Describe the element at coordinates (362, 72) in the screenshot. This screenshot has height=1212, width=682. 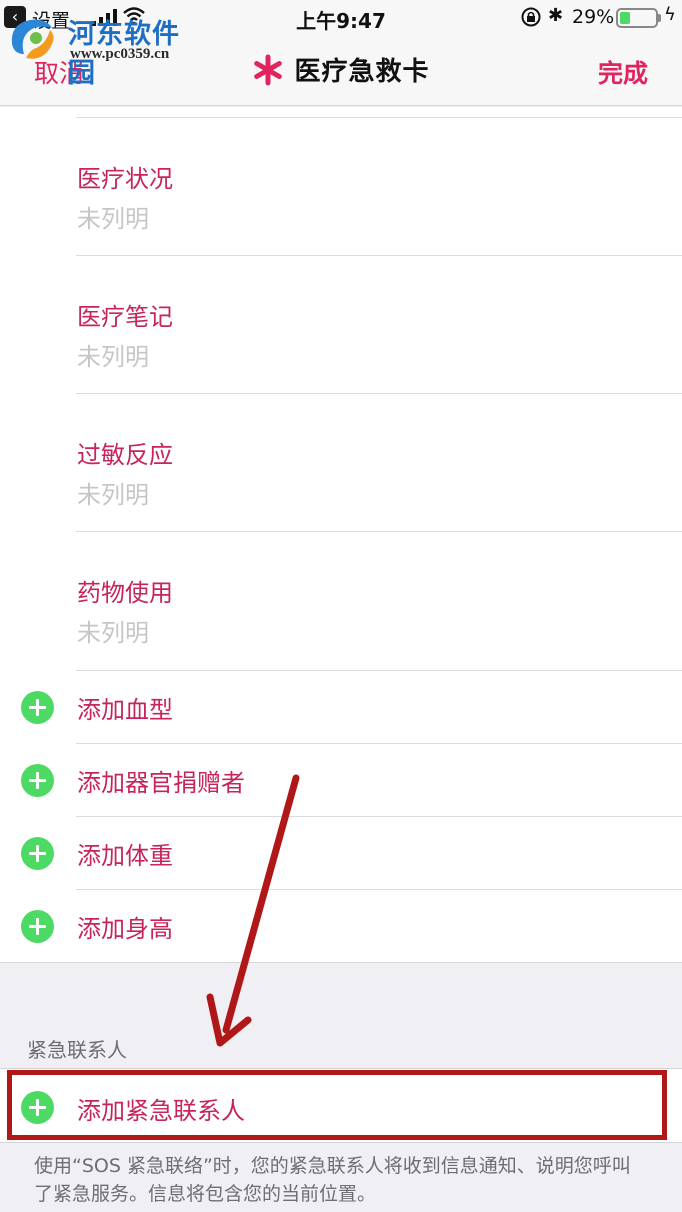
I see `page-title: 医疗急救卡` at that location.